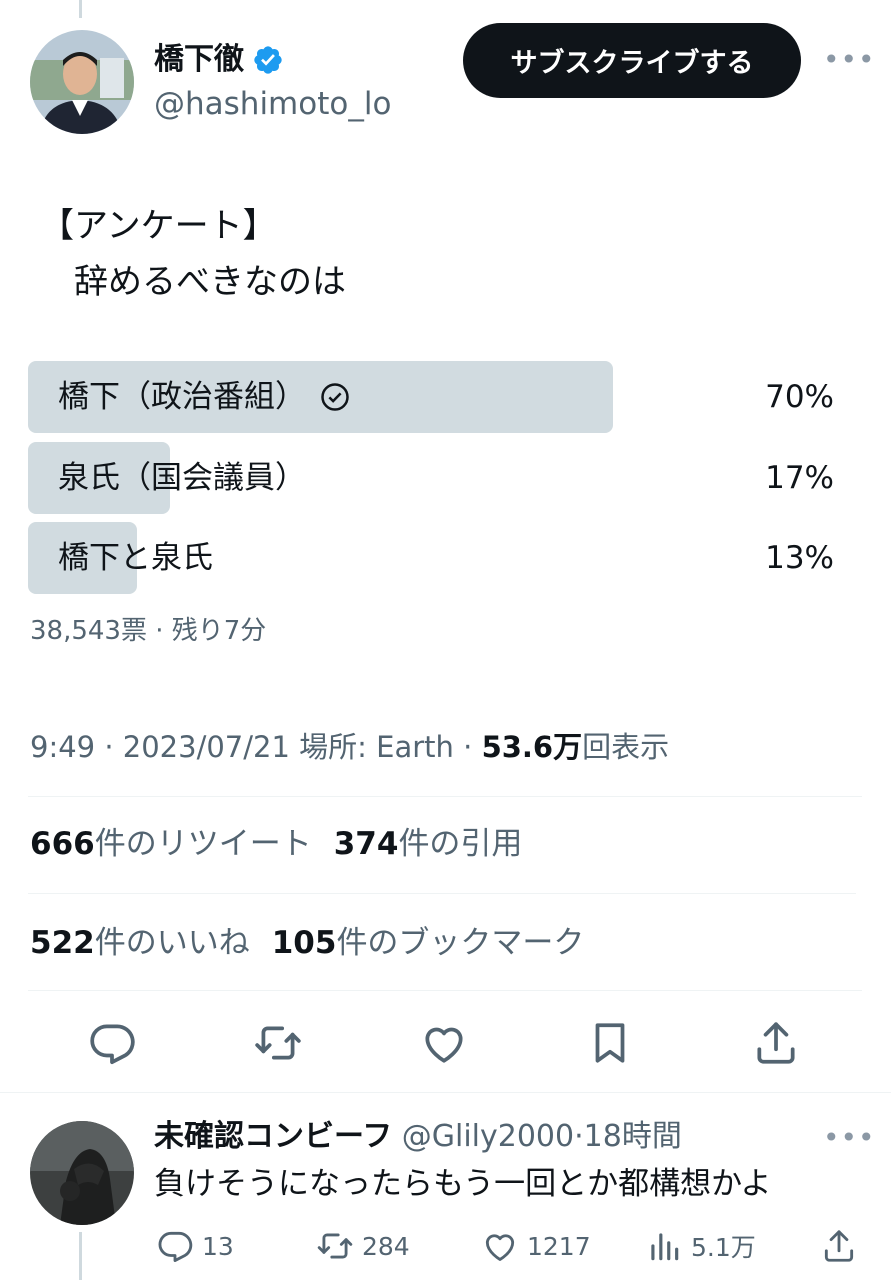  Describe the element at coordinates (799, 478) in the screenshot. I see `poll-option-percent: 17%` at that location.